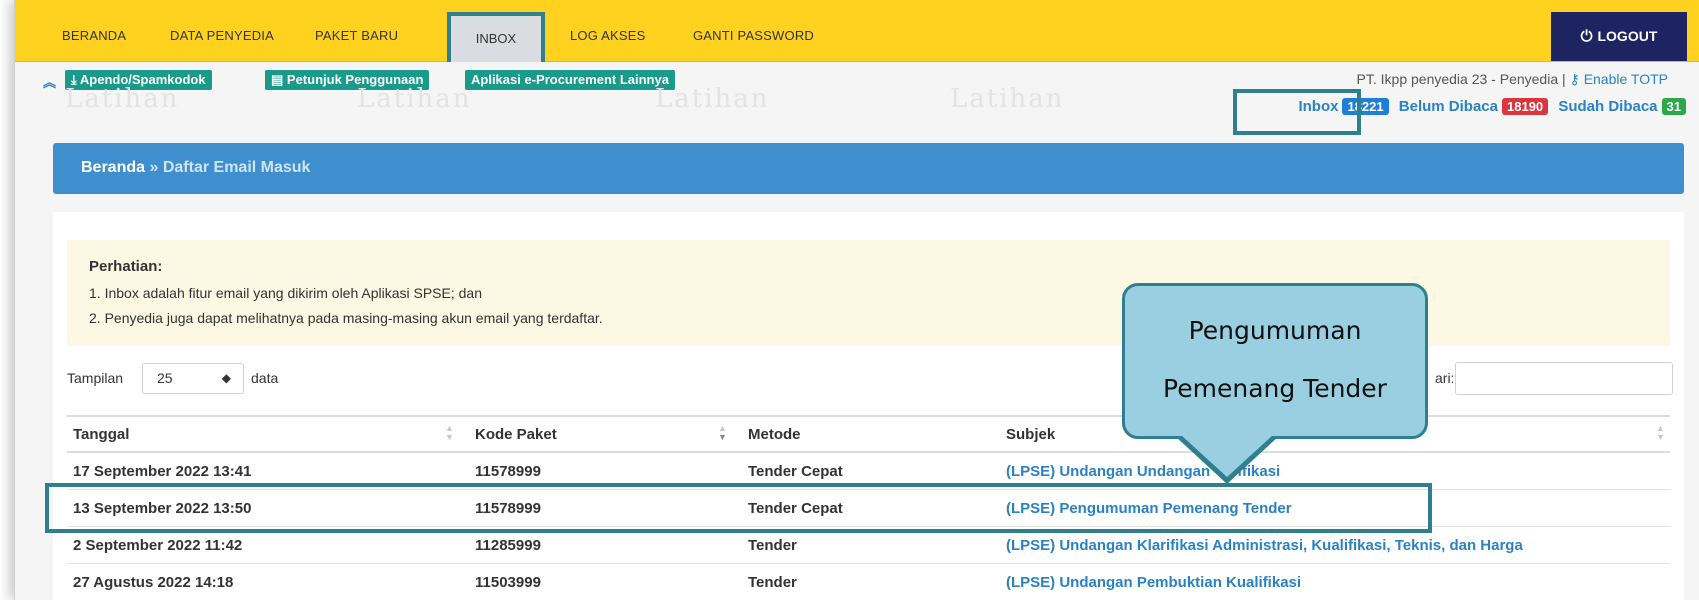 The width and height of the screenshot is (1699, 600). I want to click on col-kode-paket: Kode Paket, so click(516, 434).